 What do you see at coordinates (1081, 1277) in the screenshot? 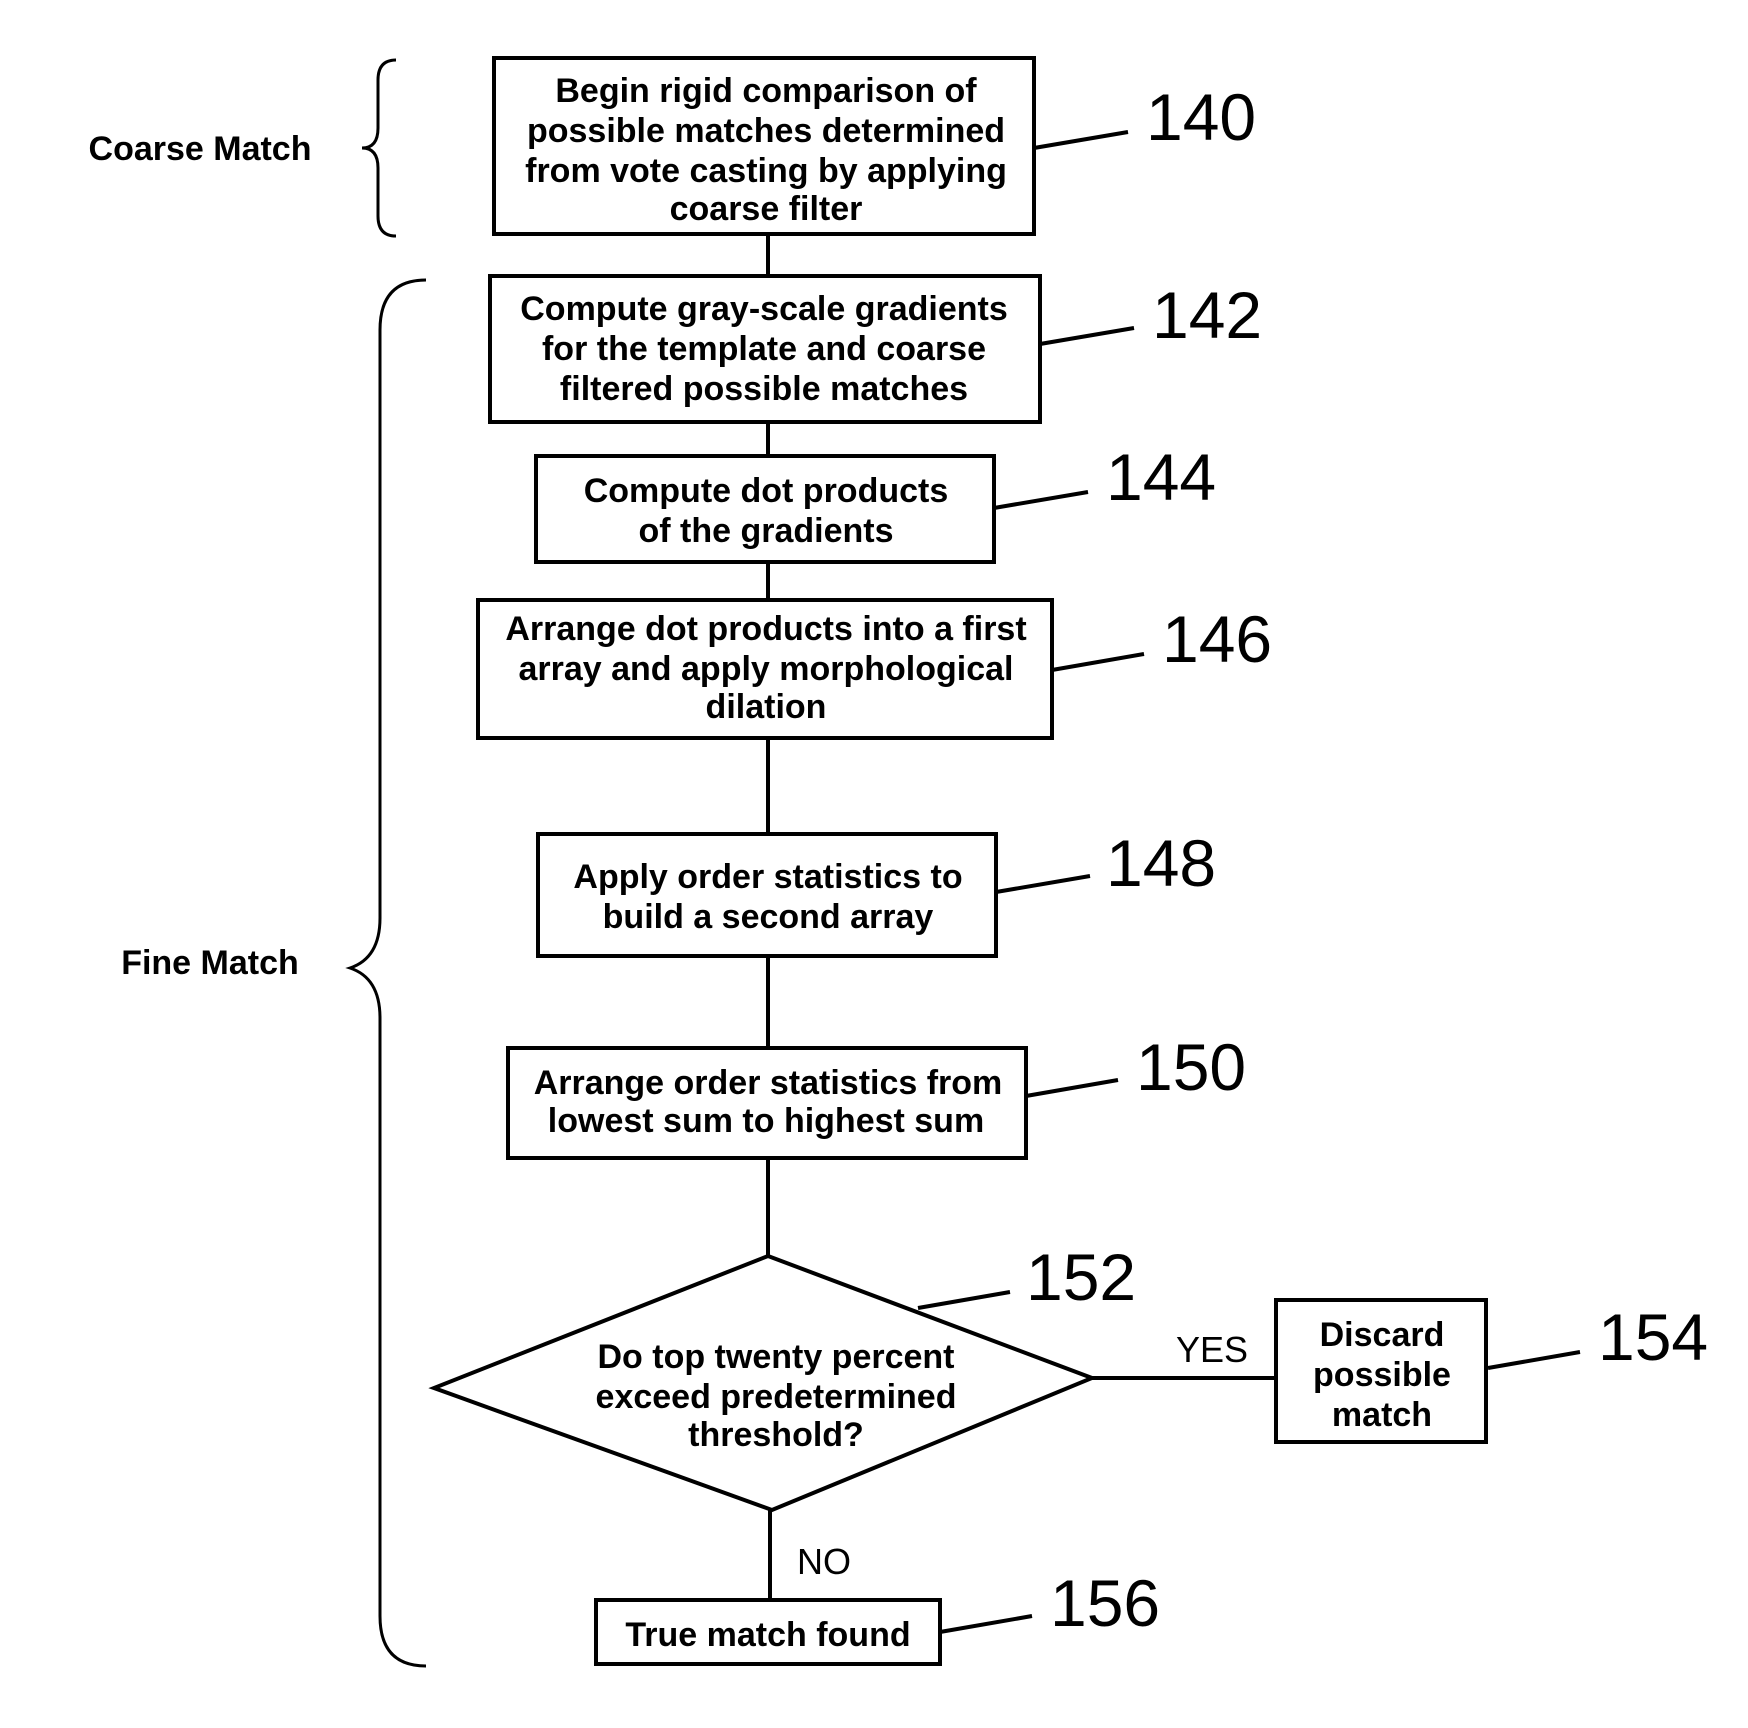
I see `ref-152: 152` at bounding box center [1081, 1277].